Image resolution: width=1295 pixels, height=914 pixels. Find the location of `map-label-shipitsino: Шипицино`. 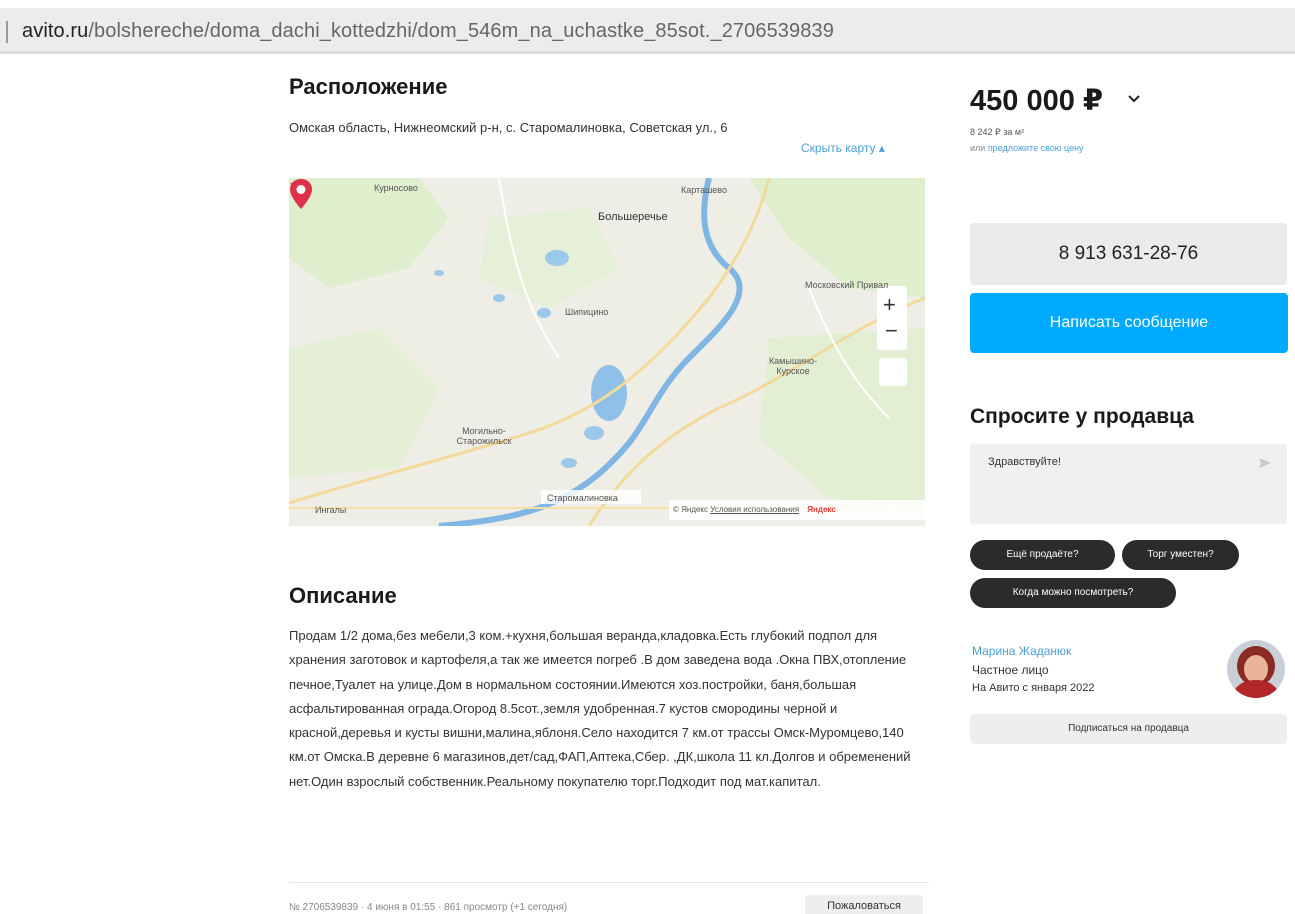

map-label-shipitsino: Шипицино is located at coordinates (587, 312).